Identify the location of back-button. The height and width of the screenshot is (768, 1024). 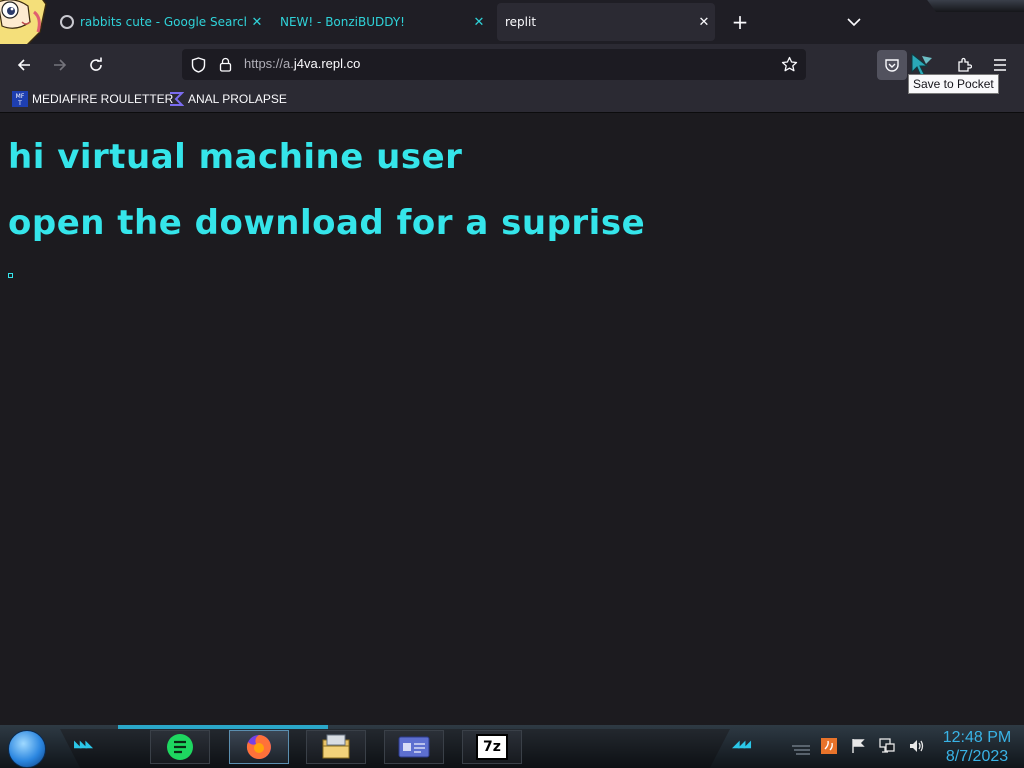
(24, 65).